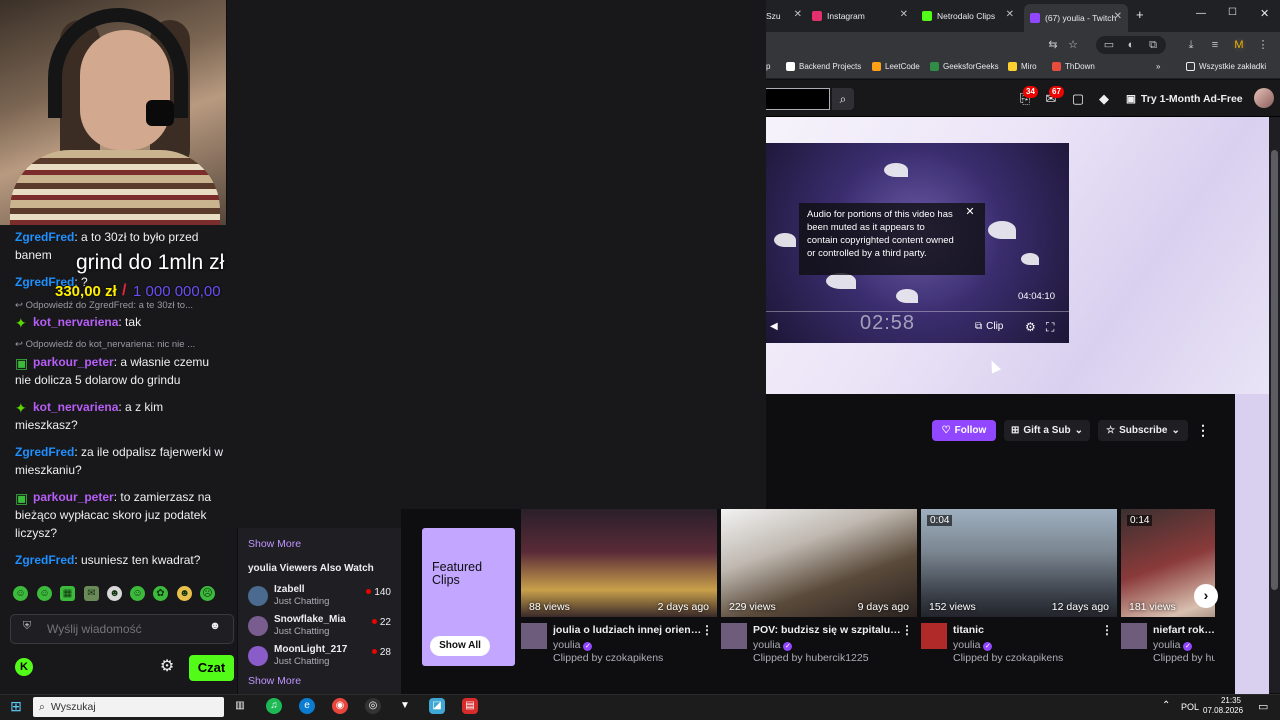  What do you see at coordinates (27, 627) in the screenshot?
I see `shield-icon: ⛨` at bounding box center [27, 627].